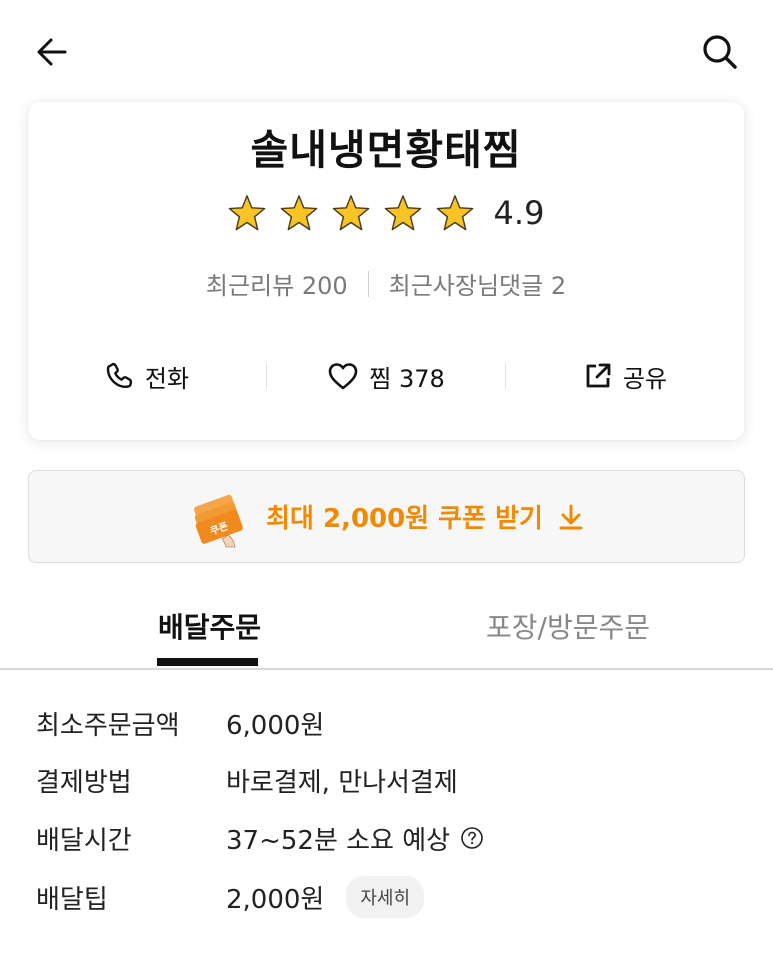 The width and height of the screenshot is (773, 953). Describe the element at coordinates (477, 283) in the screenshot. I see `owner-comments-link: 최근사장님댓글 2` at that location.